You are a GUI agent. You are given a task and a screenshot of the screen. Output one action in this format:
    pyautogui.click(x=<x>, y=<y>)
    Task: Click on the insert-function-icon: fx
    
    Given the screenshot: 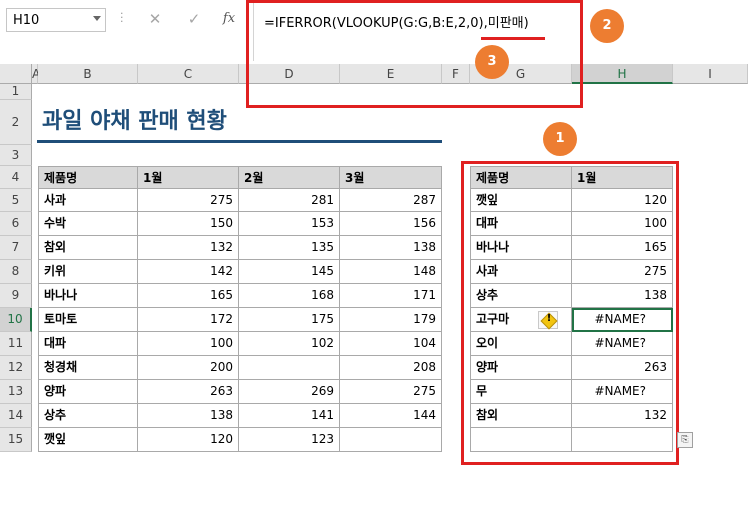 What is the action you would take?
    pyautogui.click(x=229, y=18)
    